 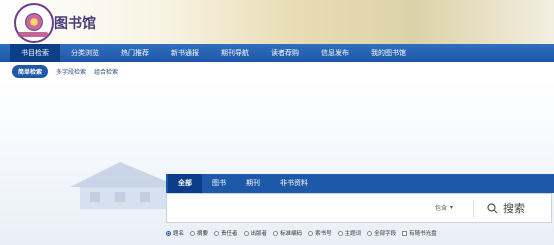 What do you see at coordinates (492, 207) in the screenshot?
I see `search-icon` at bounding box center [492, 207].